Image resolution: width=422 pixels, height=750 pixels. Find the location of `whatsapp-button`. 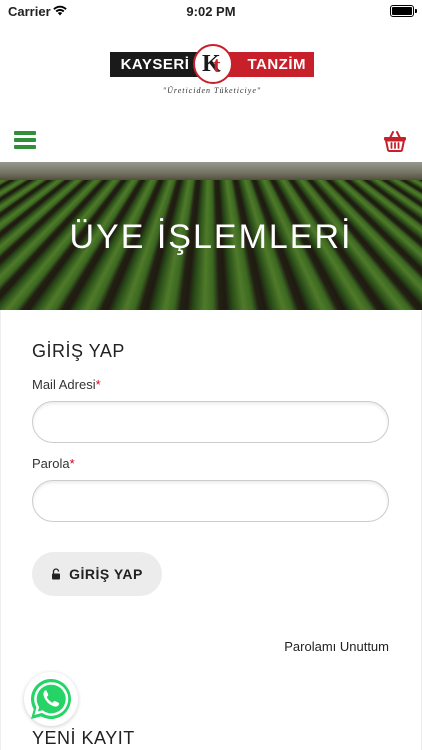

whatsapp-button is located at coordinates (51, 699).